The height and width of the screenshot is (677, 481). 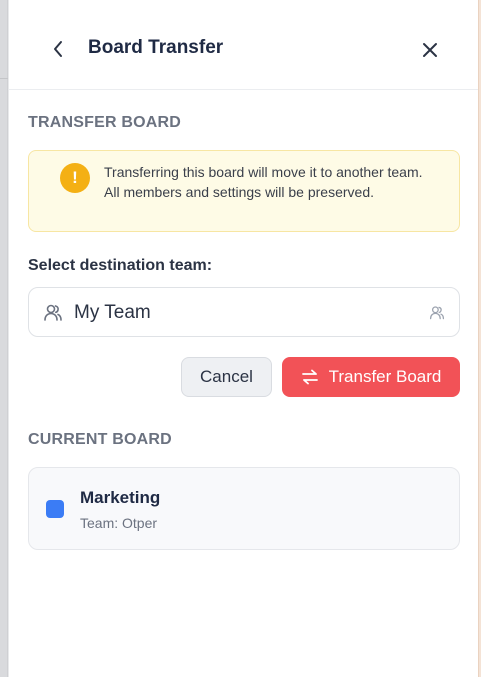 What do you see at coordinates (243, 45) in the screenshot?
I see `panel-header: Board Transfer` at bounding box center [243, 45].